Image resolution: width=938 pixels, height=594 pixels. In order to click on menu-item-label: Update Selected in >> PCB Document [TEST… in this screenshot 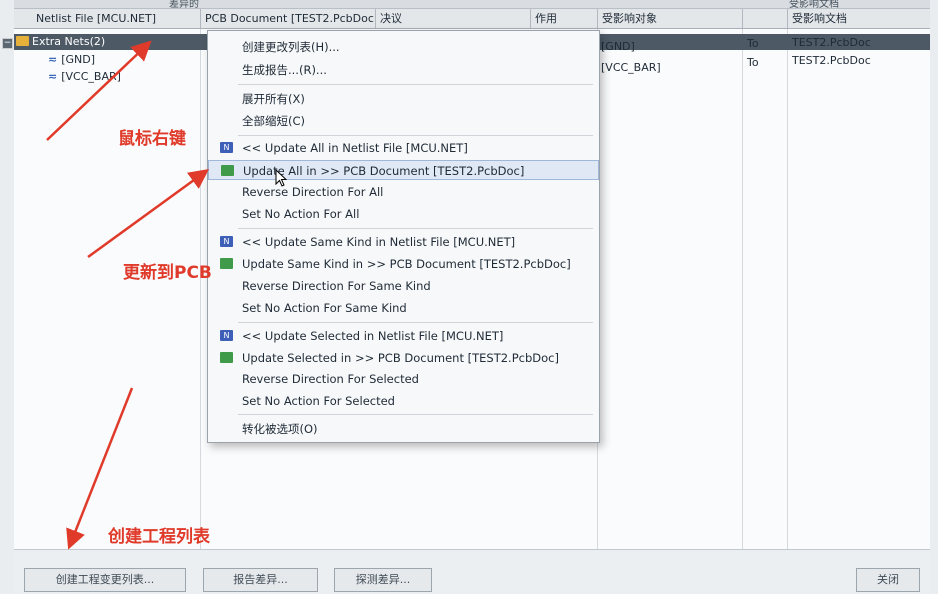, I will do `click(400, 358)`.